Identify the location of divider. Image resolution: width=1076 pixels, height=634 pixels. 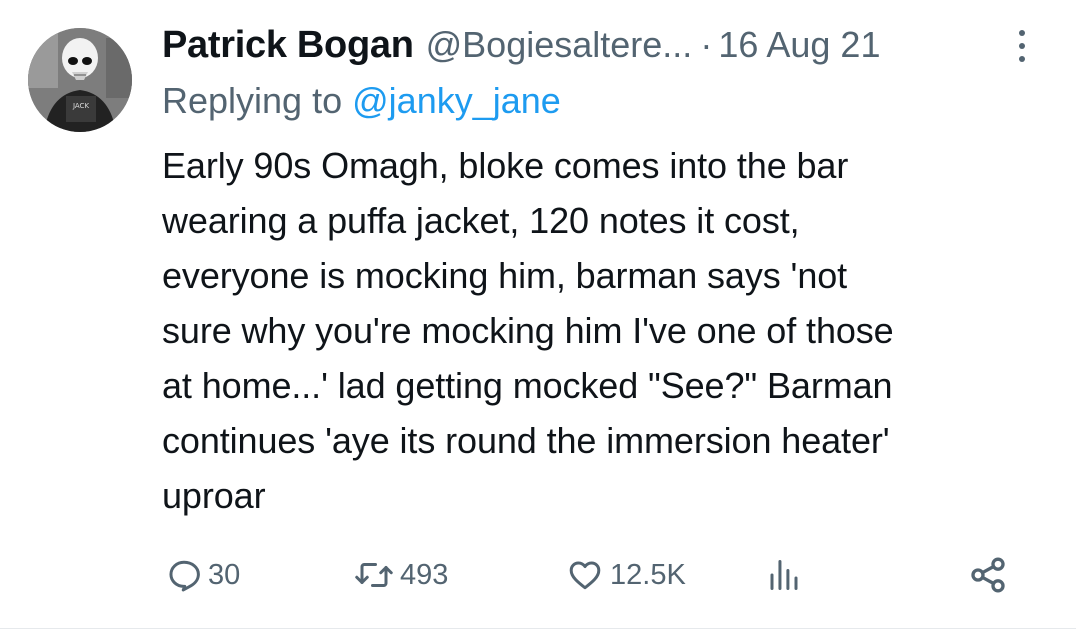
(538, 628).